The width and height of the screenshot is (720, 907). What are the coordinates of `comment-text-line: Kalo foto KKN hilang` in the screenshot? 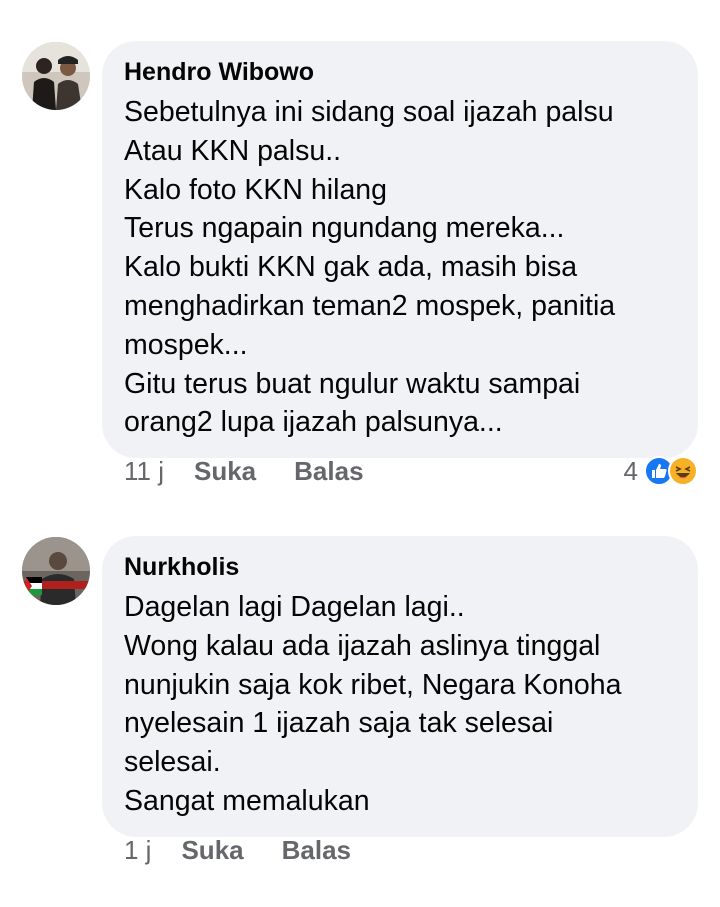 It's located at (255, 189).